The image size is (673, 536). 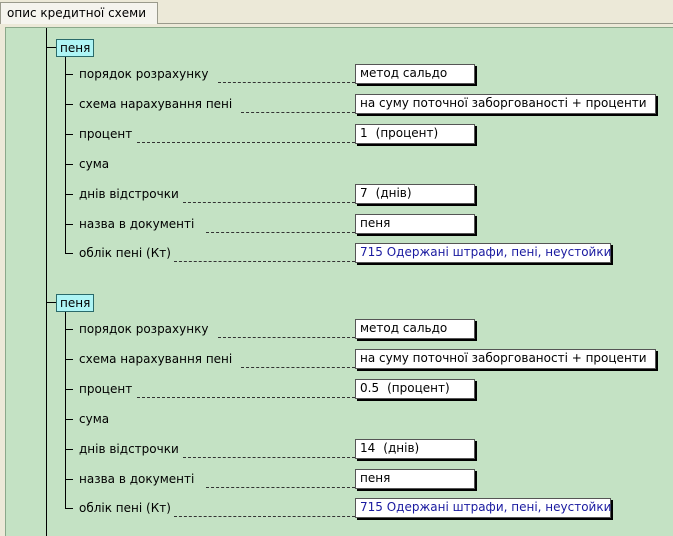 I want to click on row-value-deferral-days: 7 (днів), so click(x=415, y=194).